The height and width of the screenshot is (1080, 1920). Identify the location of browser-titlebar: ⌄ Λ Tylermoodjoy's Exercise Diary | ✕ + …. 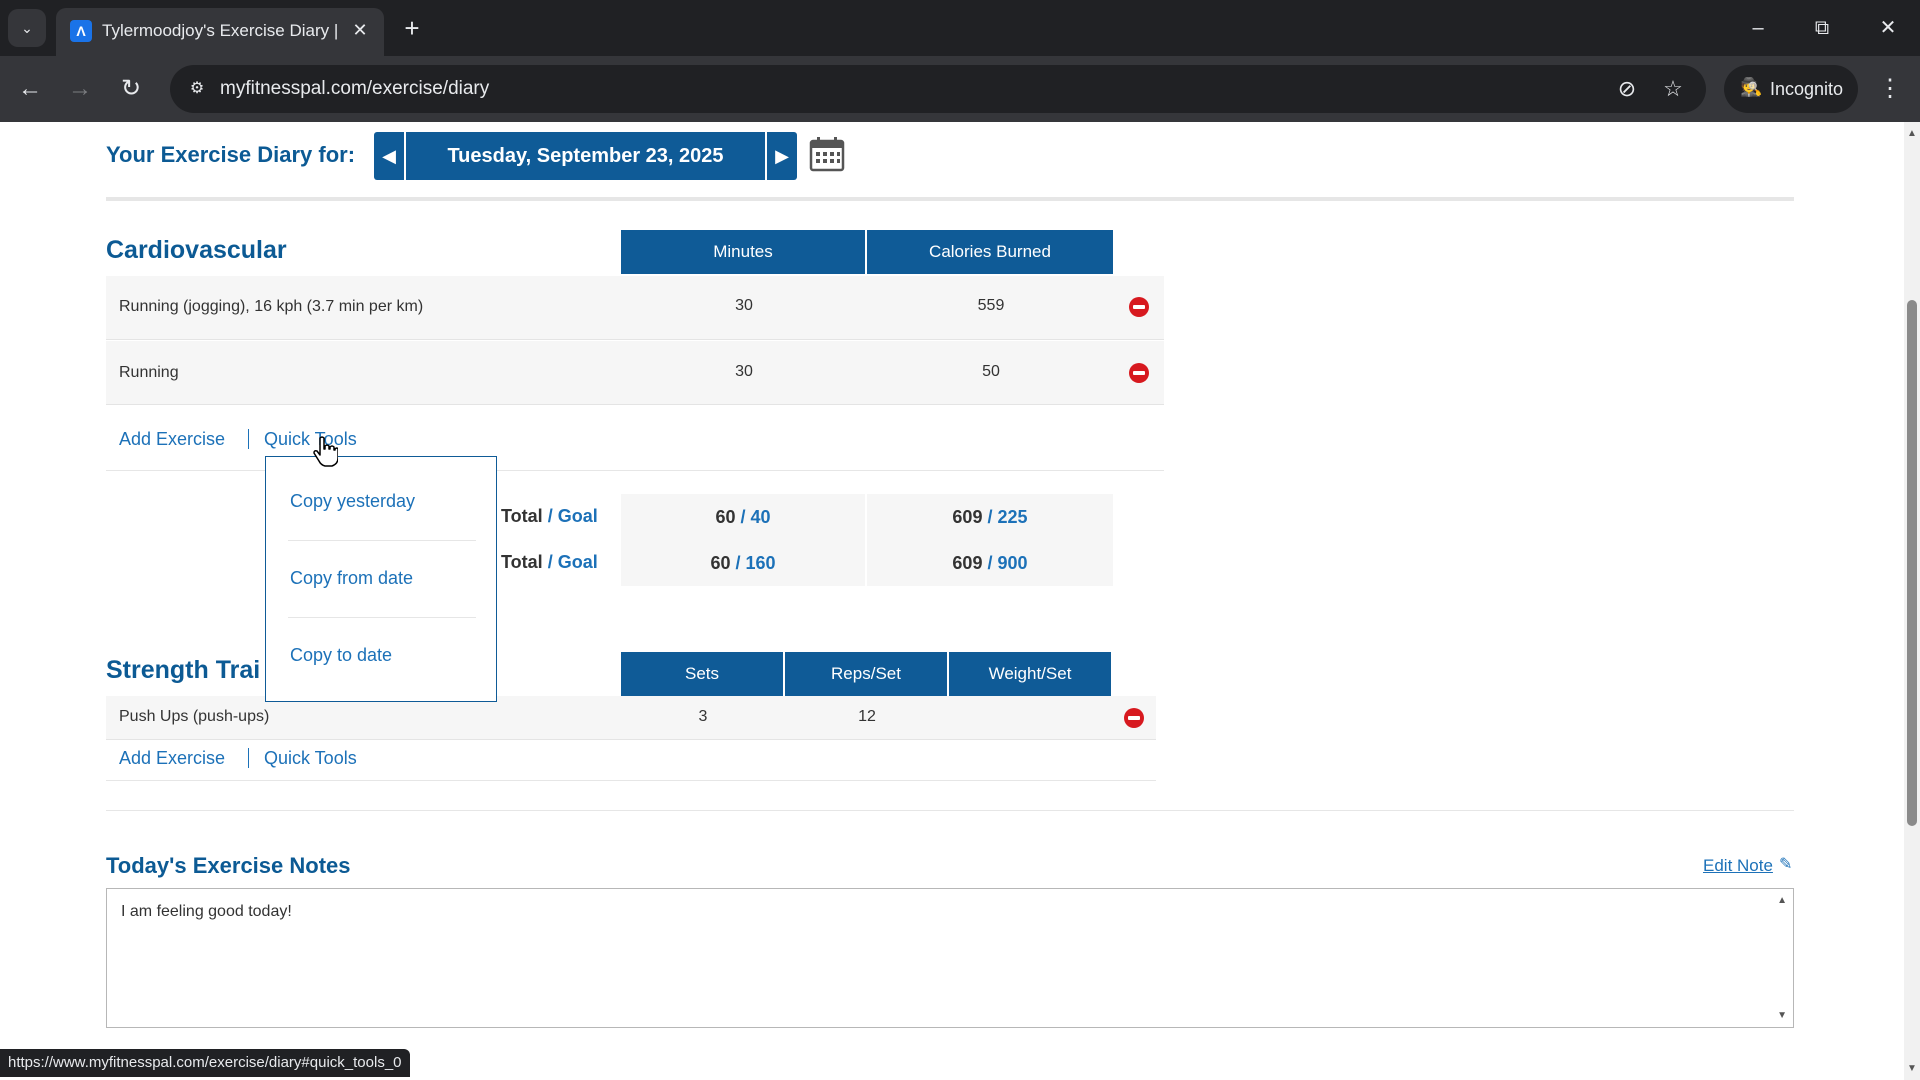
(960, 28).